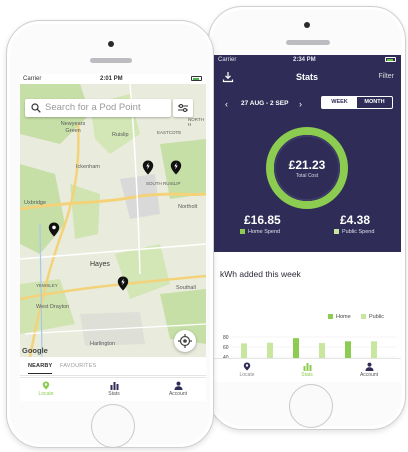  Describe the element at coordinates (47, 285) in the screenshot. I see `map-label-yewsley: YEWSLEY` at that location.